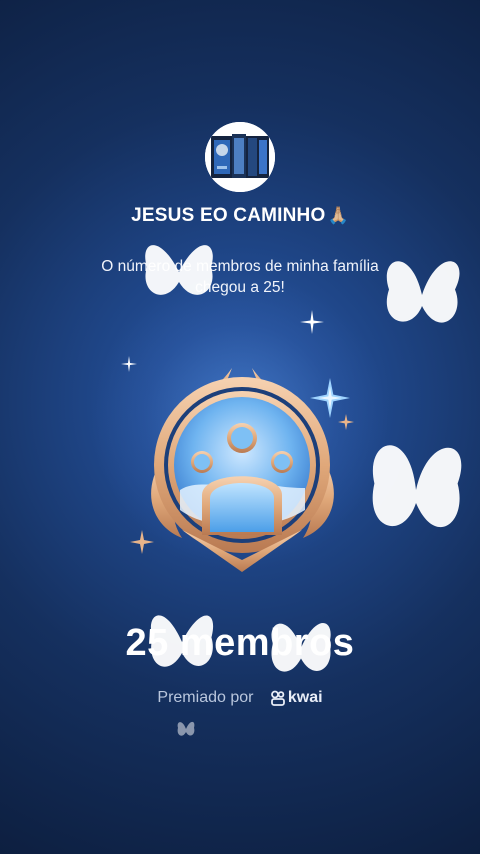 The image size is (480, 854). What do you see at coordinates (240, 266) in the screenshot?
I see `achievement-message-line-1: O número de membros de minha família` at bounding box center [240, 266].